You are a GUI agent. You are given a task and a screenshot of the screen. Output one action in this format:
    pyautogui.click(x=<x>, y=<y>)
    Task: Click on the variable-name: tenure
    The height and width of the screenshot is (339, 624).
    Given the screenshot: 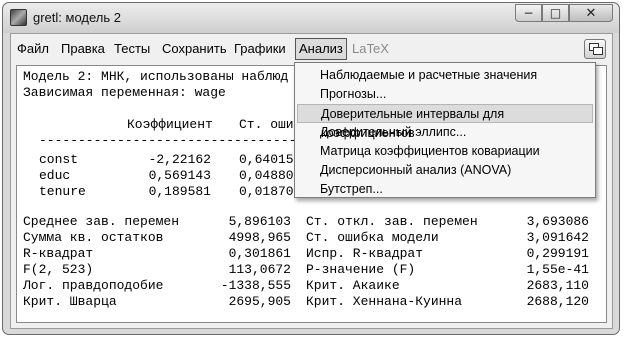 What is the action you would take?
    pyautogui.click(x=62, y=191)
    